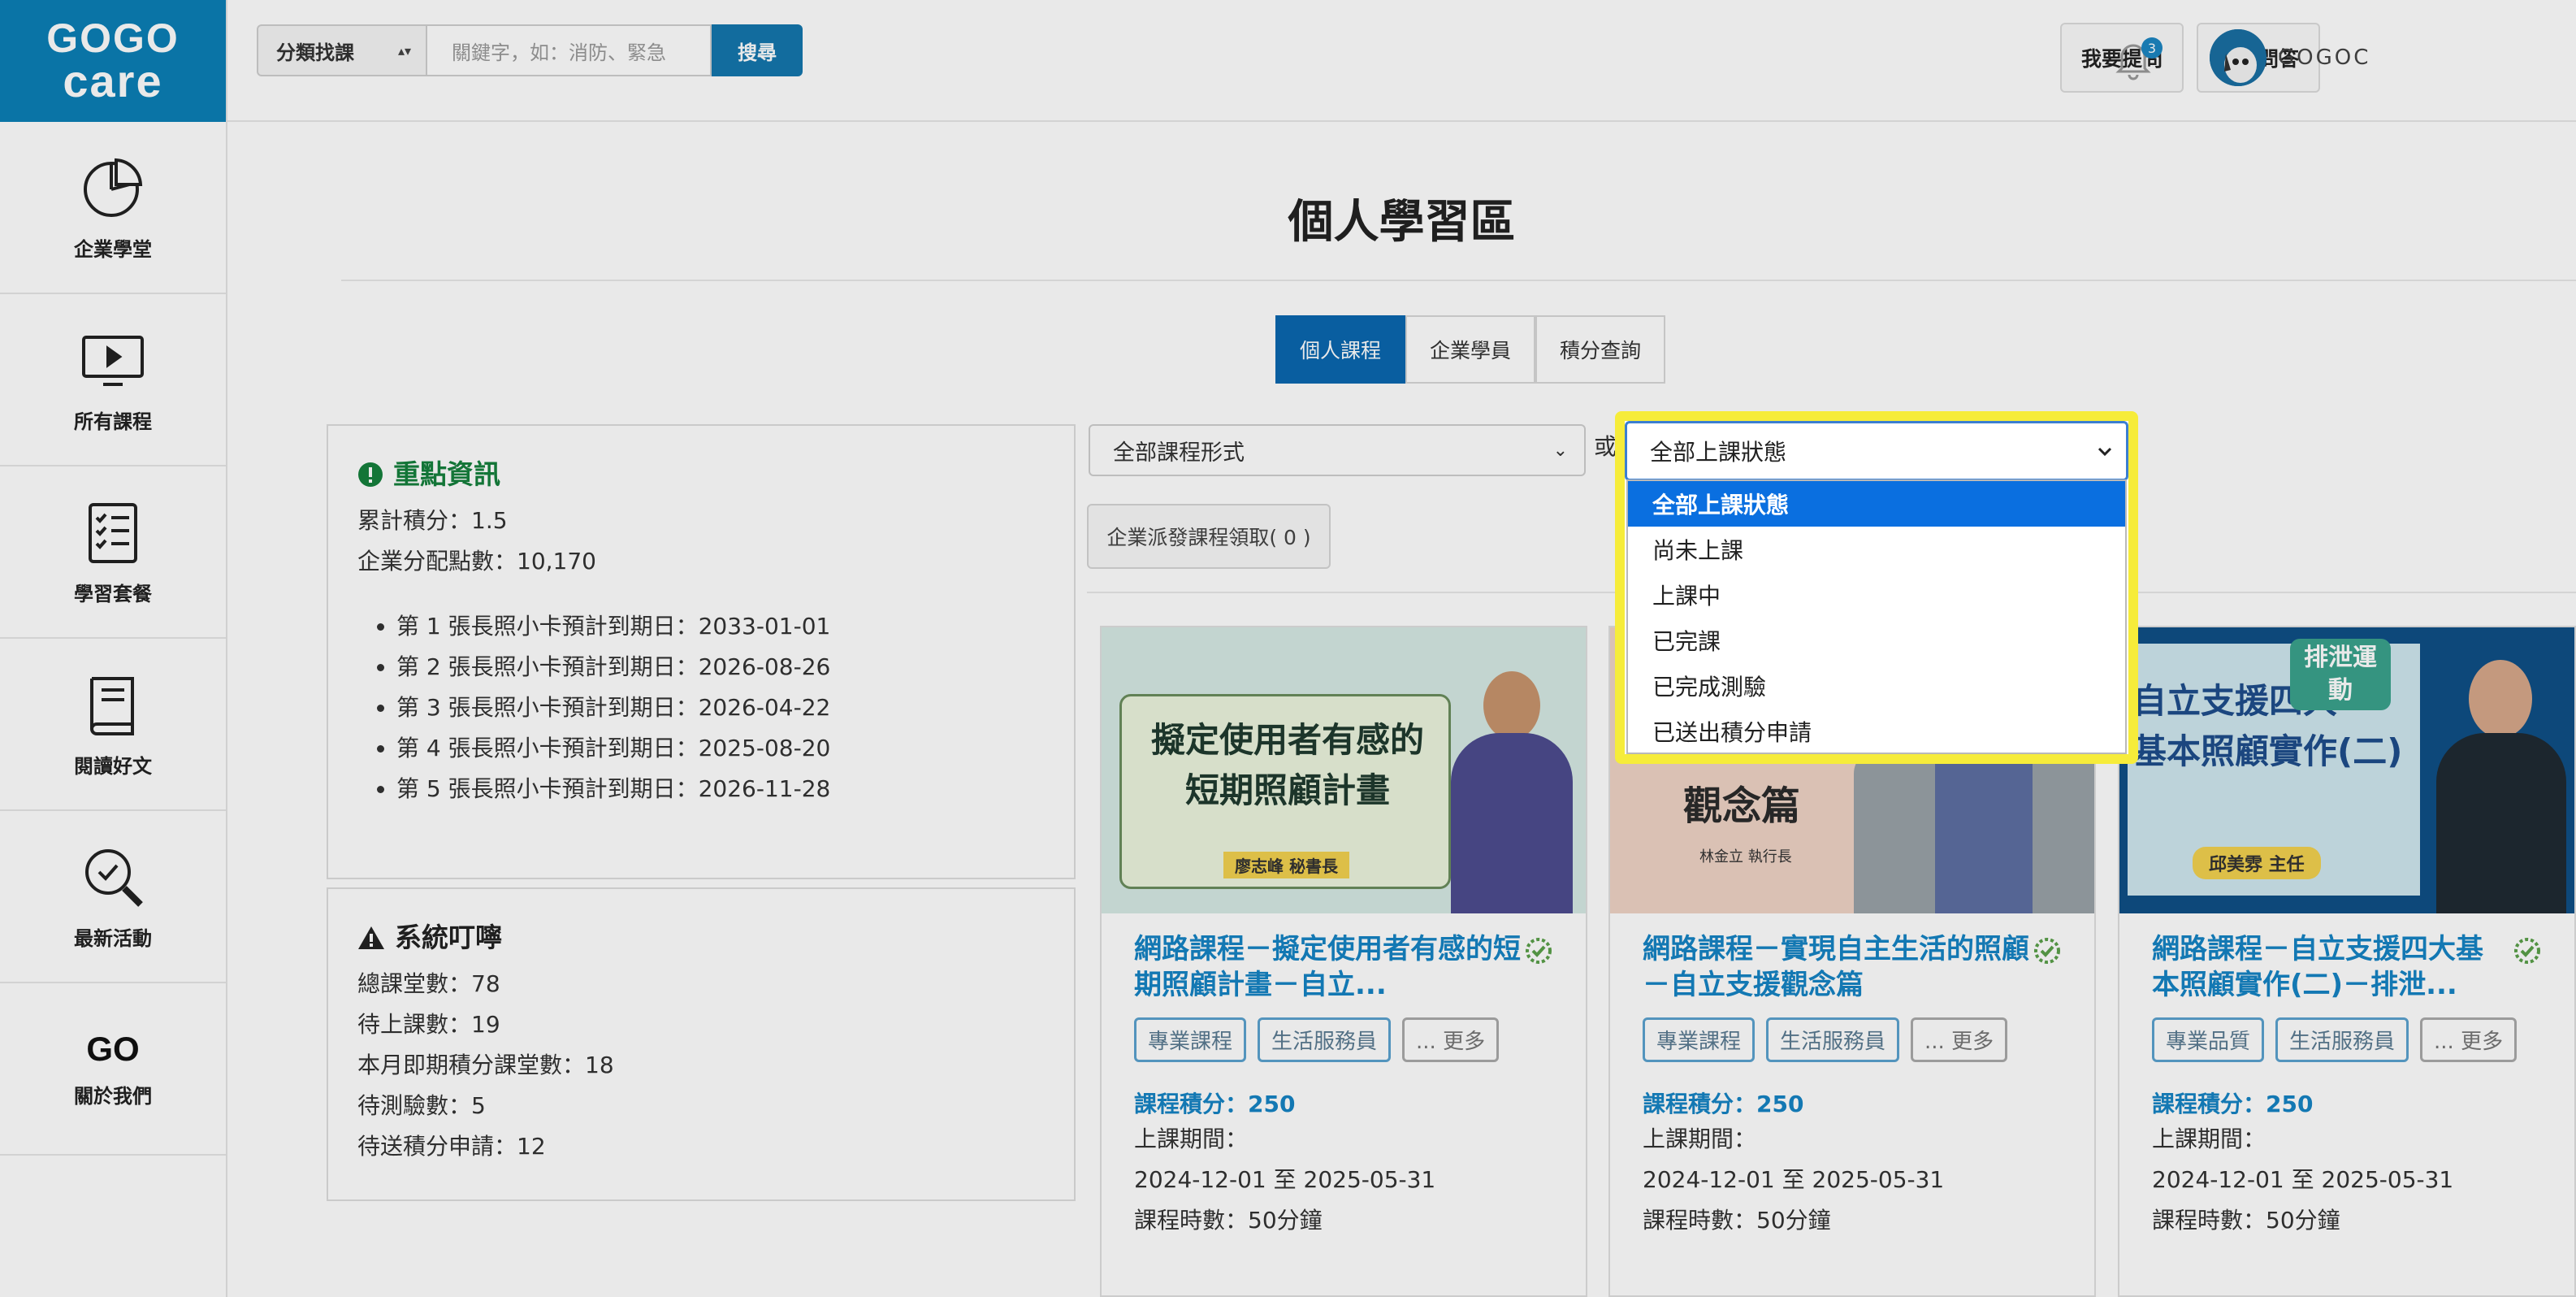 The height and width of the screenshot is (1297, 2576). What do you see at coordinates (720, 748) in the screenshot?
I see `list-item: 第 4 張長照小卡預計到期日：2025-08-20` at bounding box center [720, 748].